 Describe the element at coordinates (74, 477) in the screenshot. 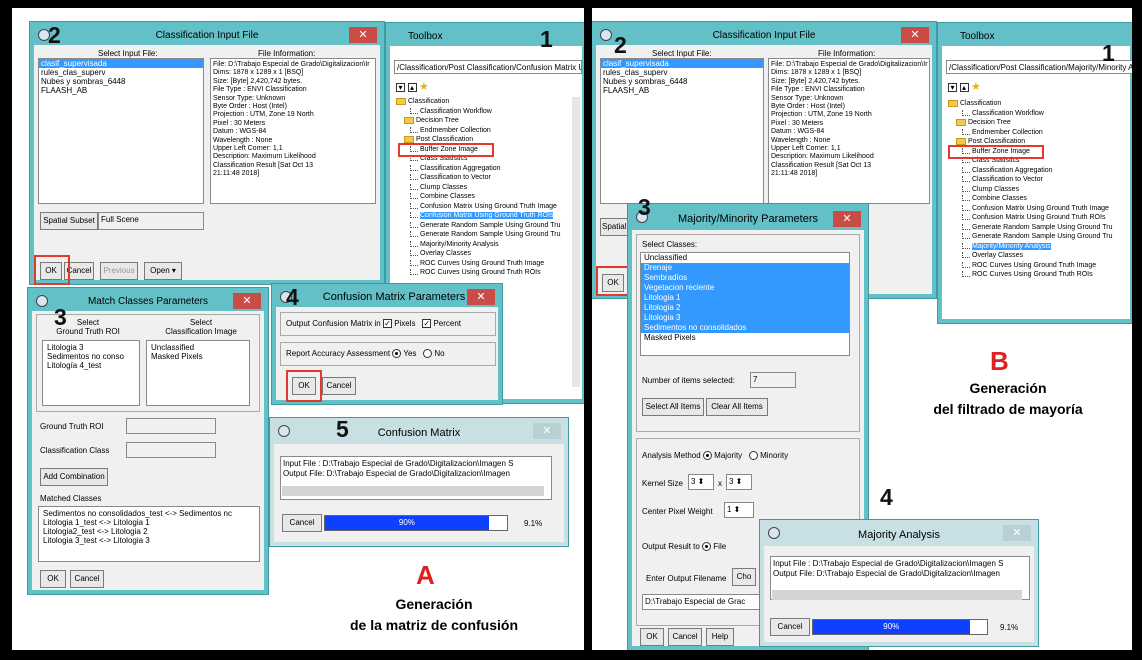

I see `add-combination-button: Add Combination` at that location.